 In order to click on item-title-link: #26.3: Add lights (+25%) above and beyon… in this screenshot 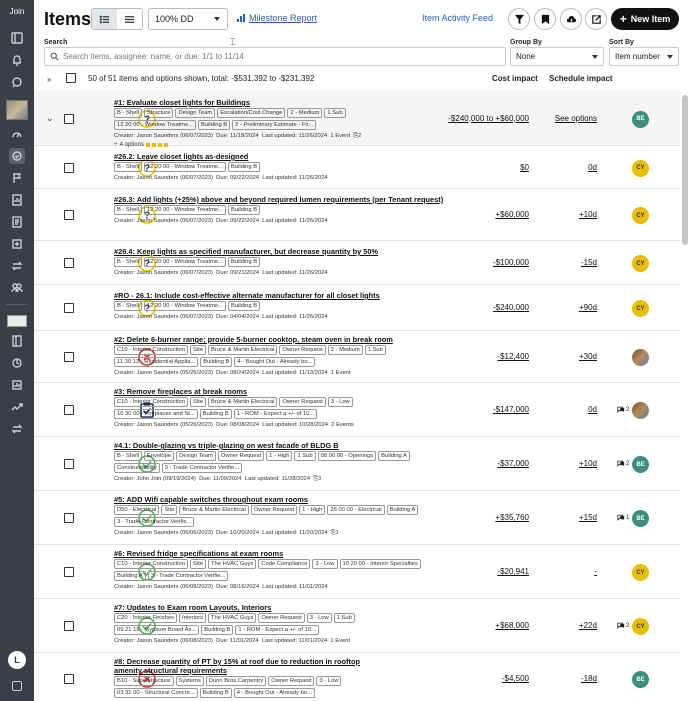, I will do `click(278, 199)`.